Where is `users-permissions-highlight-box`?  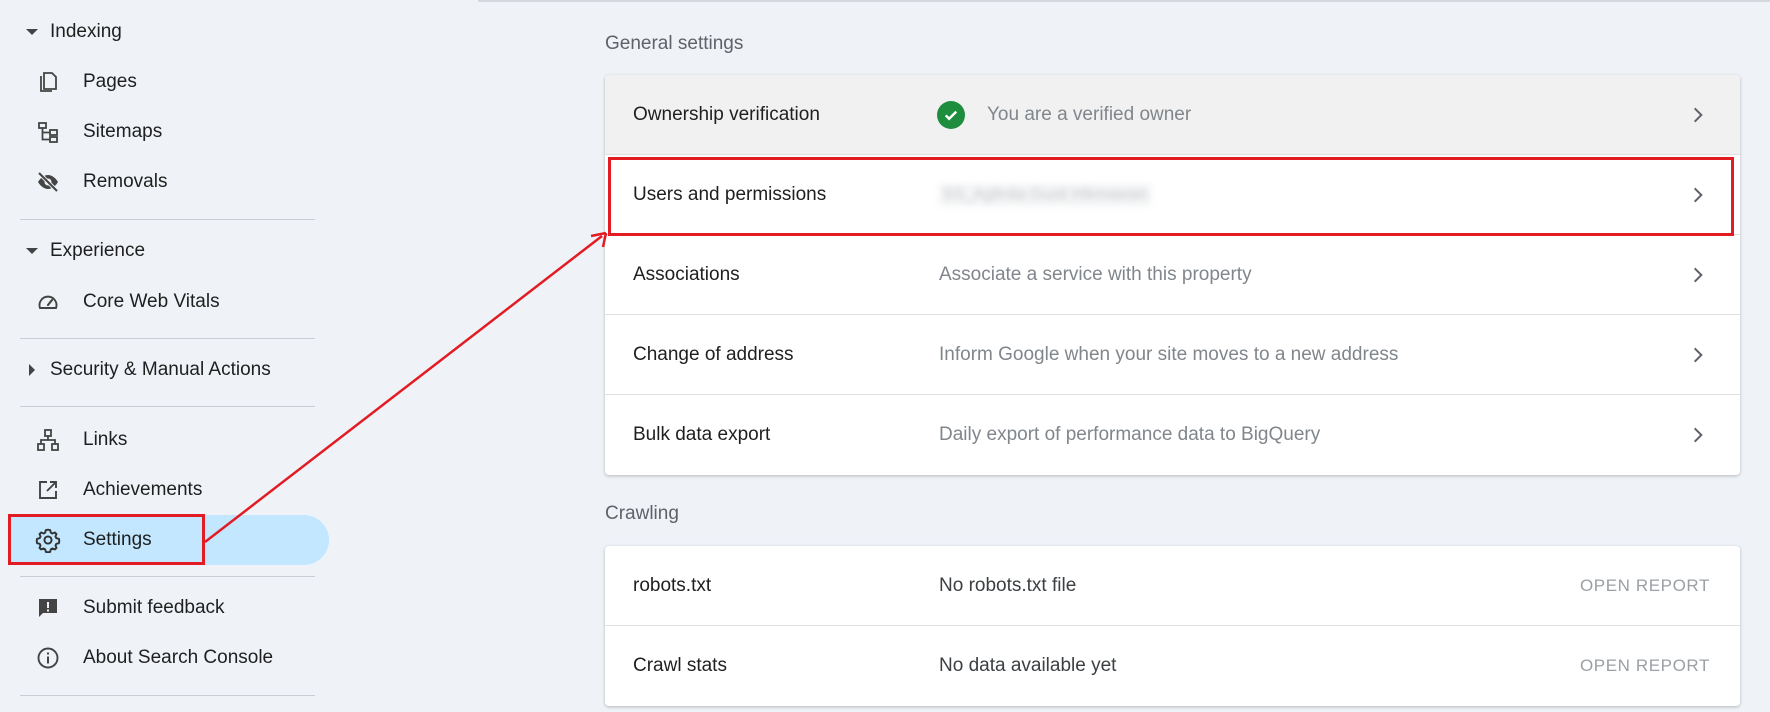
users-permissions-highlight-box is located at coordinates (1171, 196).